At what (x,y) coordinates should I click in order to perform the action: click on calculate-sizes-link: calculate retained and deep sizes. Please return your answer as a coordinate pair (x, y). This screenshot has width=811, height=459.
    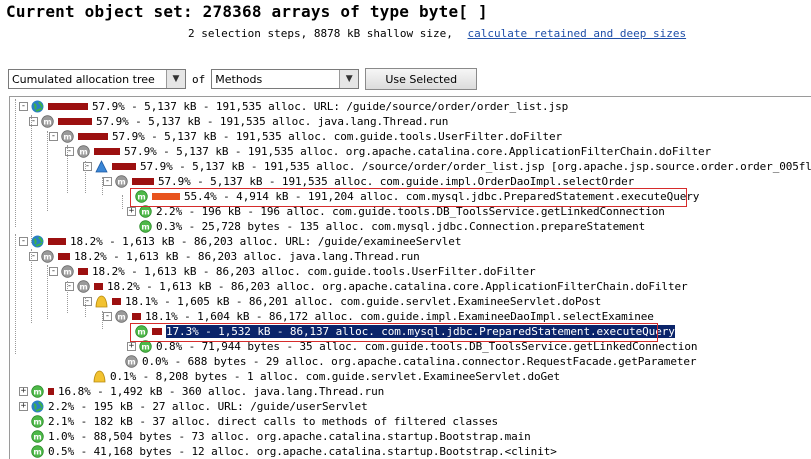
    Looking at the image, I should click on (577, 33).